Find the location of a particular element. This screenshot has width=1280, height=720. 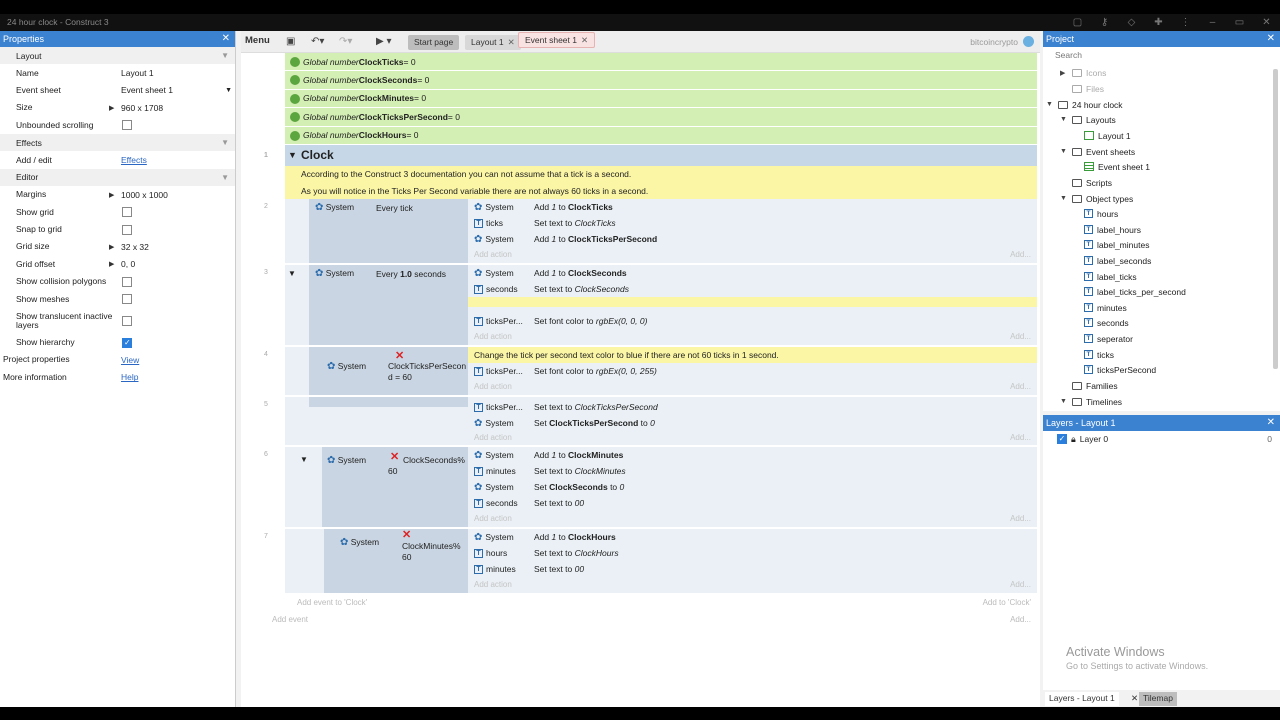

add-event-to-group-link: Add event to 'Clock' is located at coordinates (332, 602).